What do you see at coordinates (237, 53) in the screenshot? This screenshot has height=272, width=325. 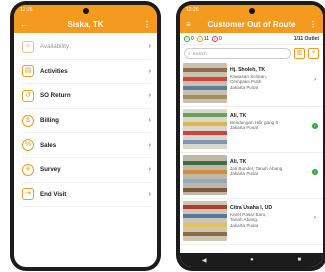 I see `search-input: ⌕ Search` at bounding box center [237, 53].